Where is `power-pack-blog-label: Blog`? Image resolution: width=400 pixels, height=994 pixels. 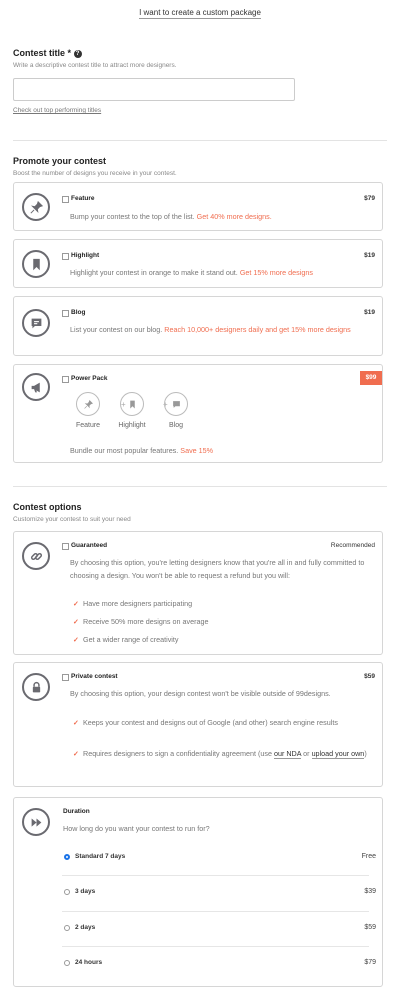
power-pack-blog-label: Blog is located at coordinates (175, 425).